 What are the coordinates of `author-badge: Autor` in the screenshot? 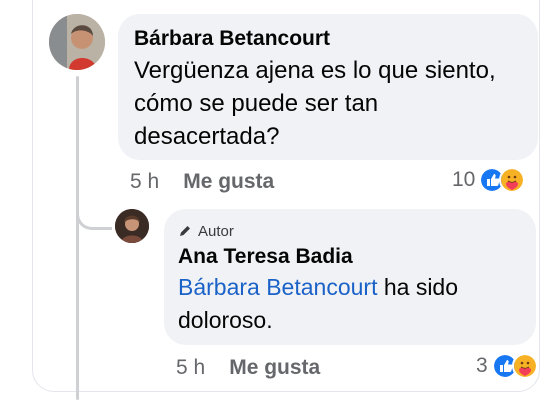 It's located at (350, 231).